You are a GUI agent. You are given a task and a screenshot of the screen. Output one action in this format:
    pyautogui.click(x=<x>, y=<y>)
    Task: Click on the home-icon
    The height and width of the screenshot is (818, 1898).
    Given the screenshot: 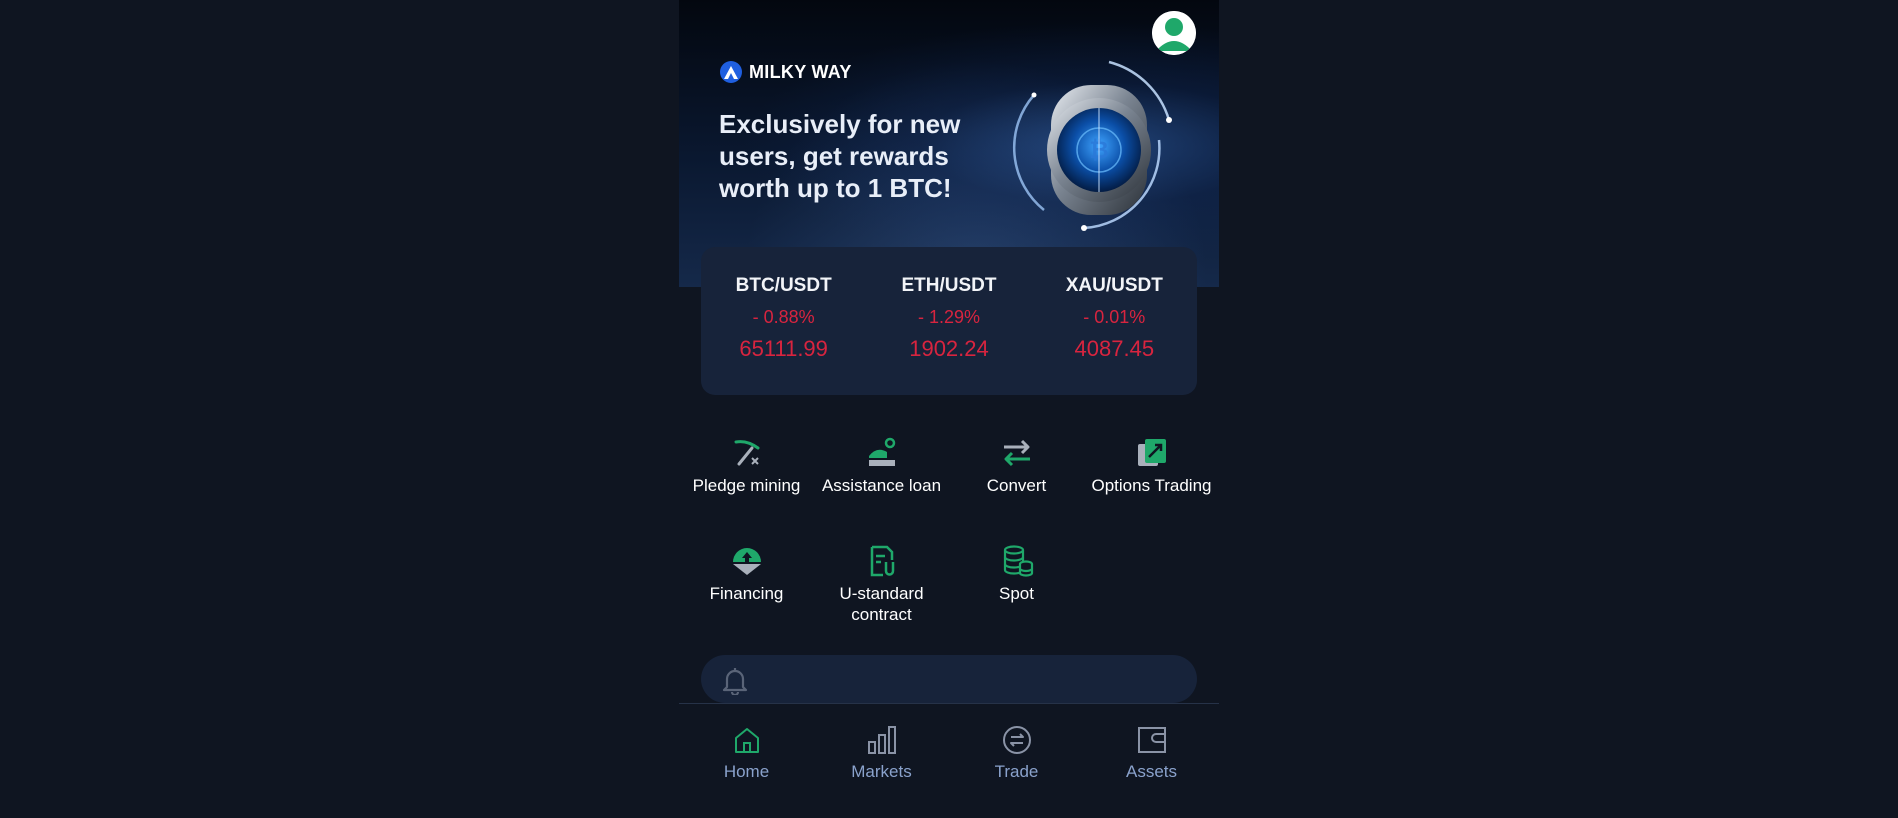 What is the action you would take?
    pyautogui.click(x=746, y=740)
    